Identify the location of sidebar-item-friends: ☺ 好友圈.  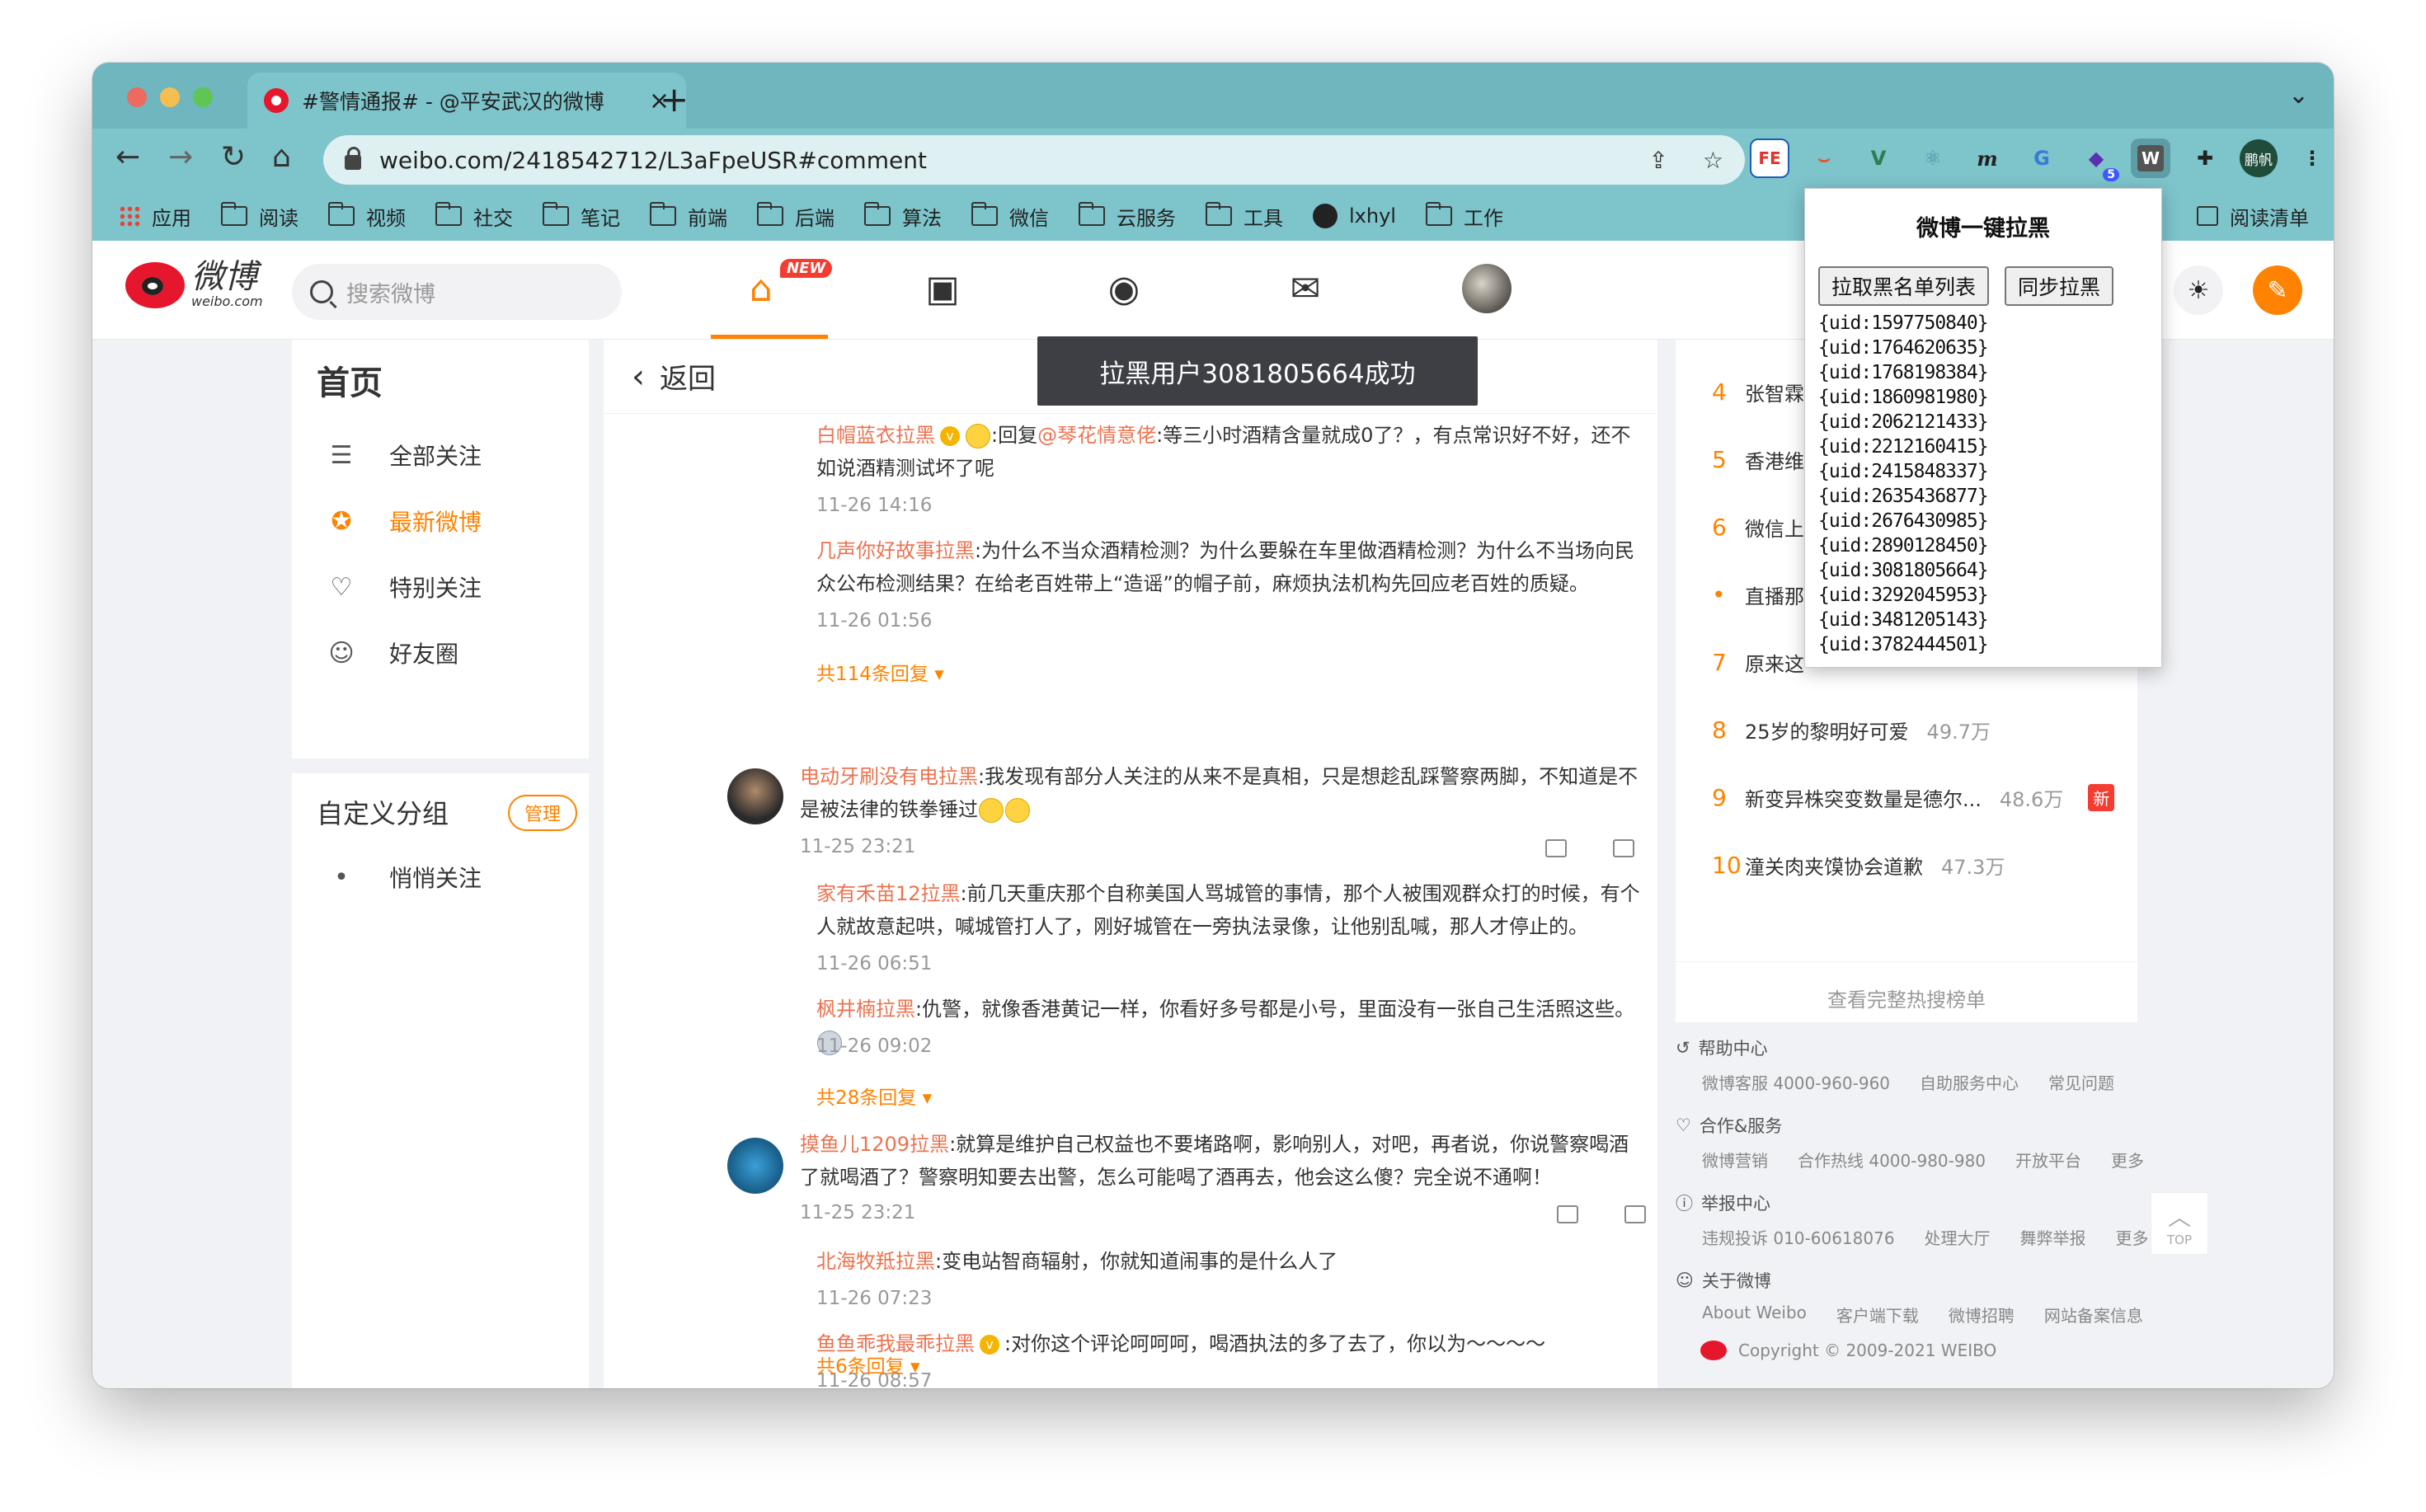
(392, 653).